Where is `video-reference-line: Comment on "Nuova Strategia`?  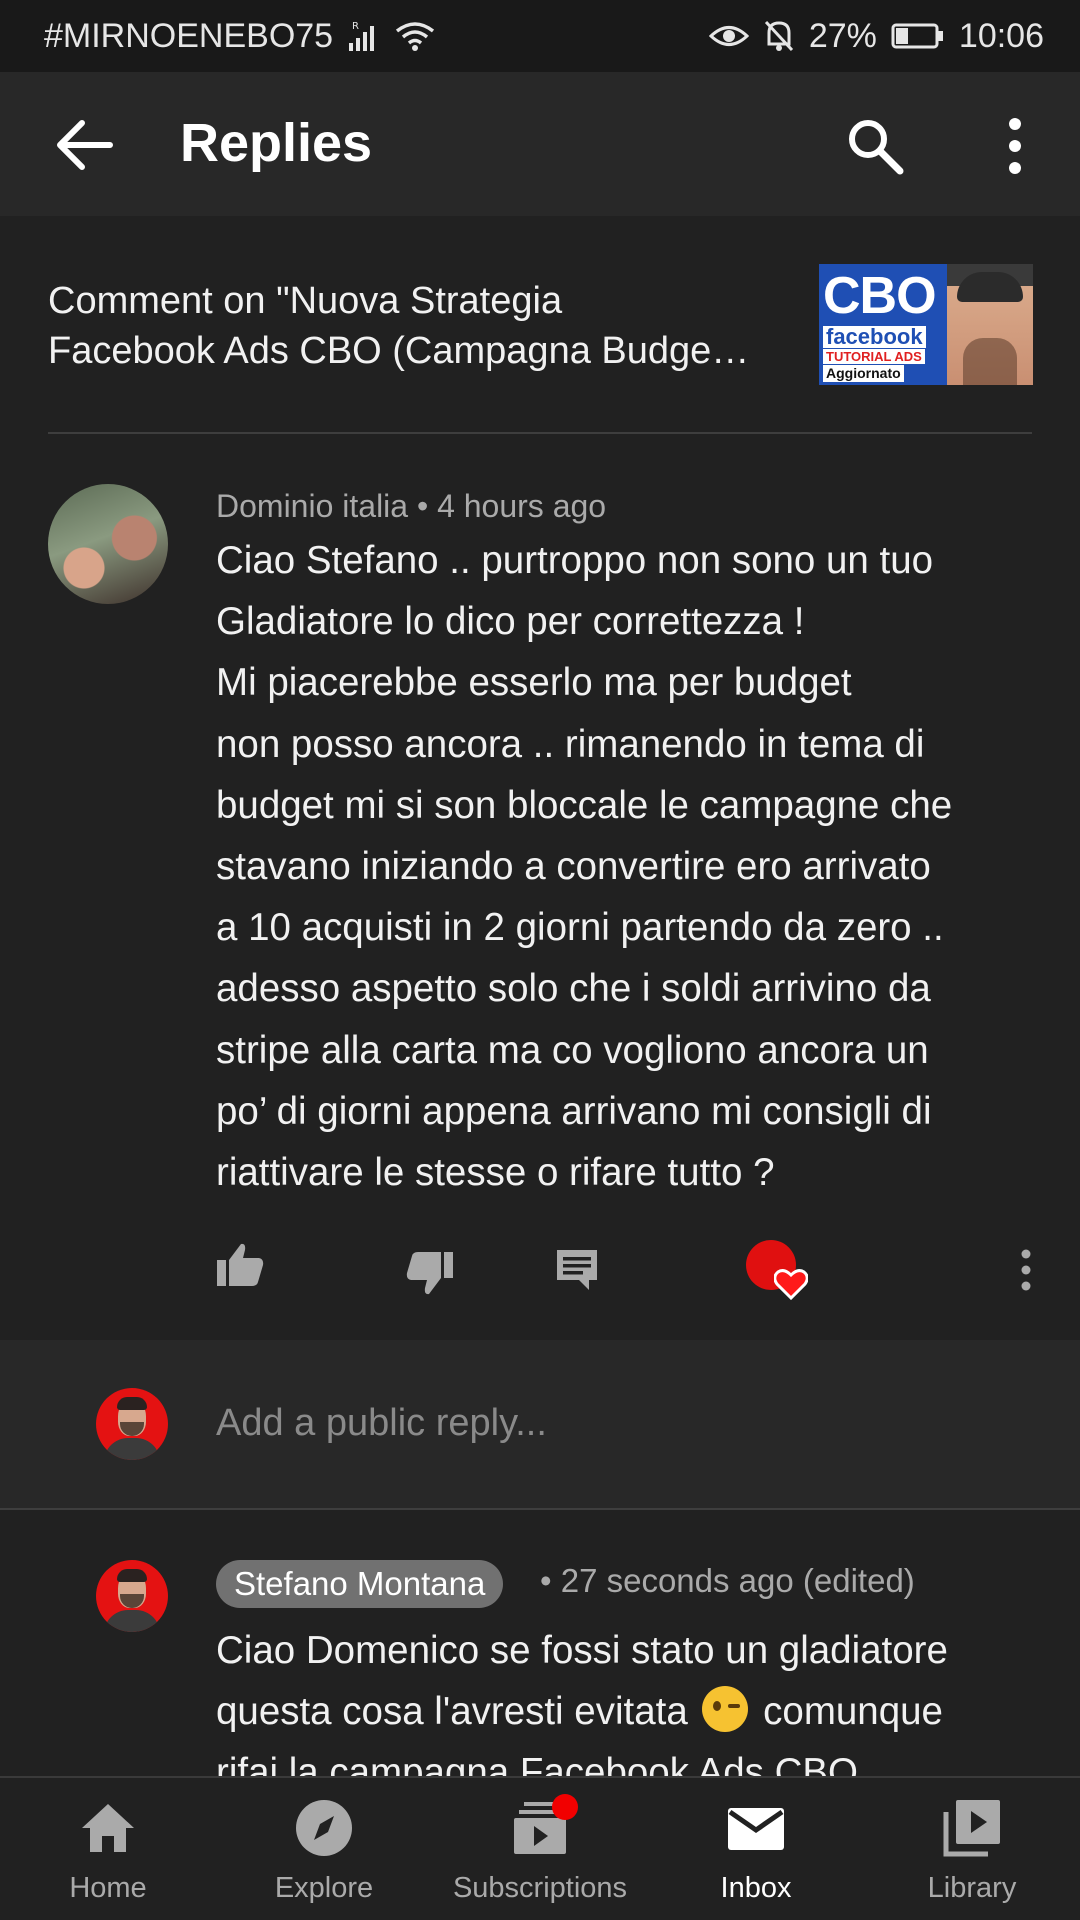
video-reference-line: Comment on "Nuova Strategia is located at coordinates (305, 301).